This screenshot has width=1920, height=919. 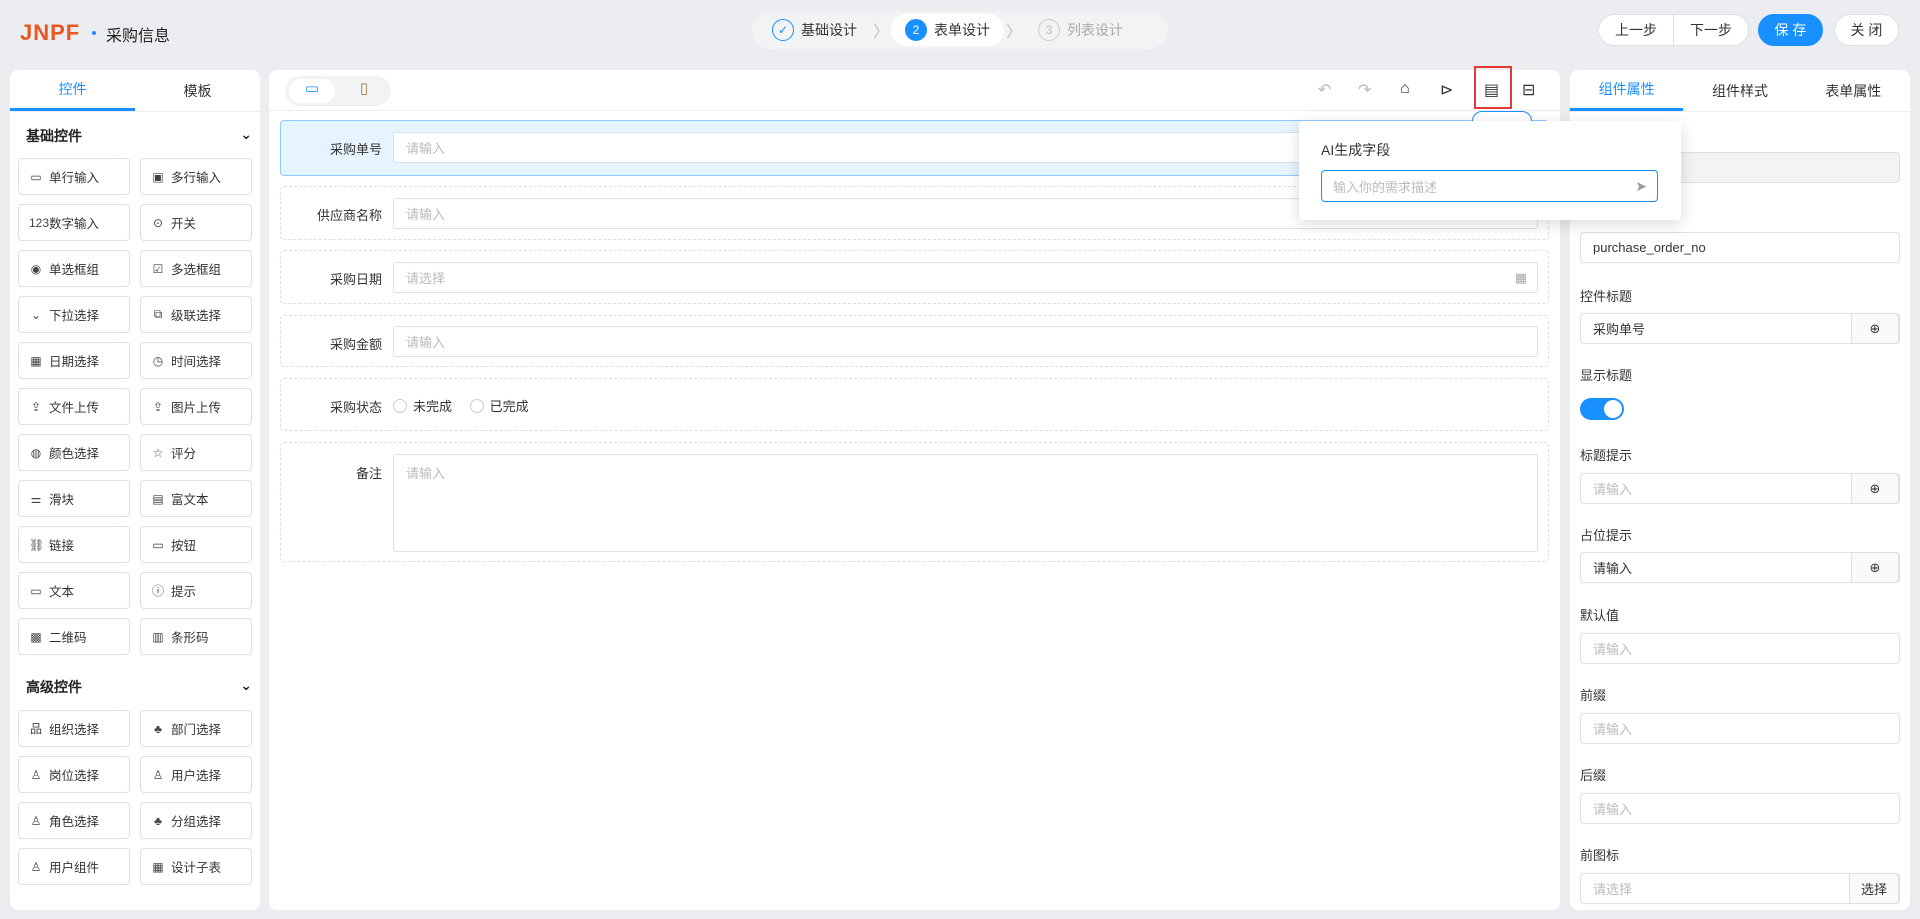 What do you see at coordinates (814, 30) in the screenshot?
I see `step-basic: ✓ 基础设计` at bounding box center [814, 30].